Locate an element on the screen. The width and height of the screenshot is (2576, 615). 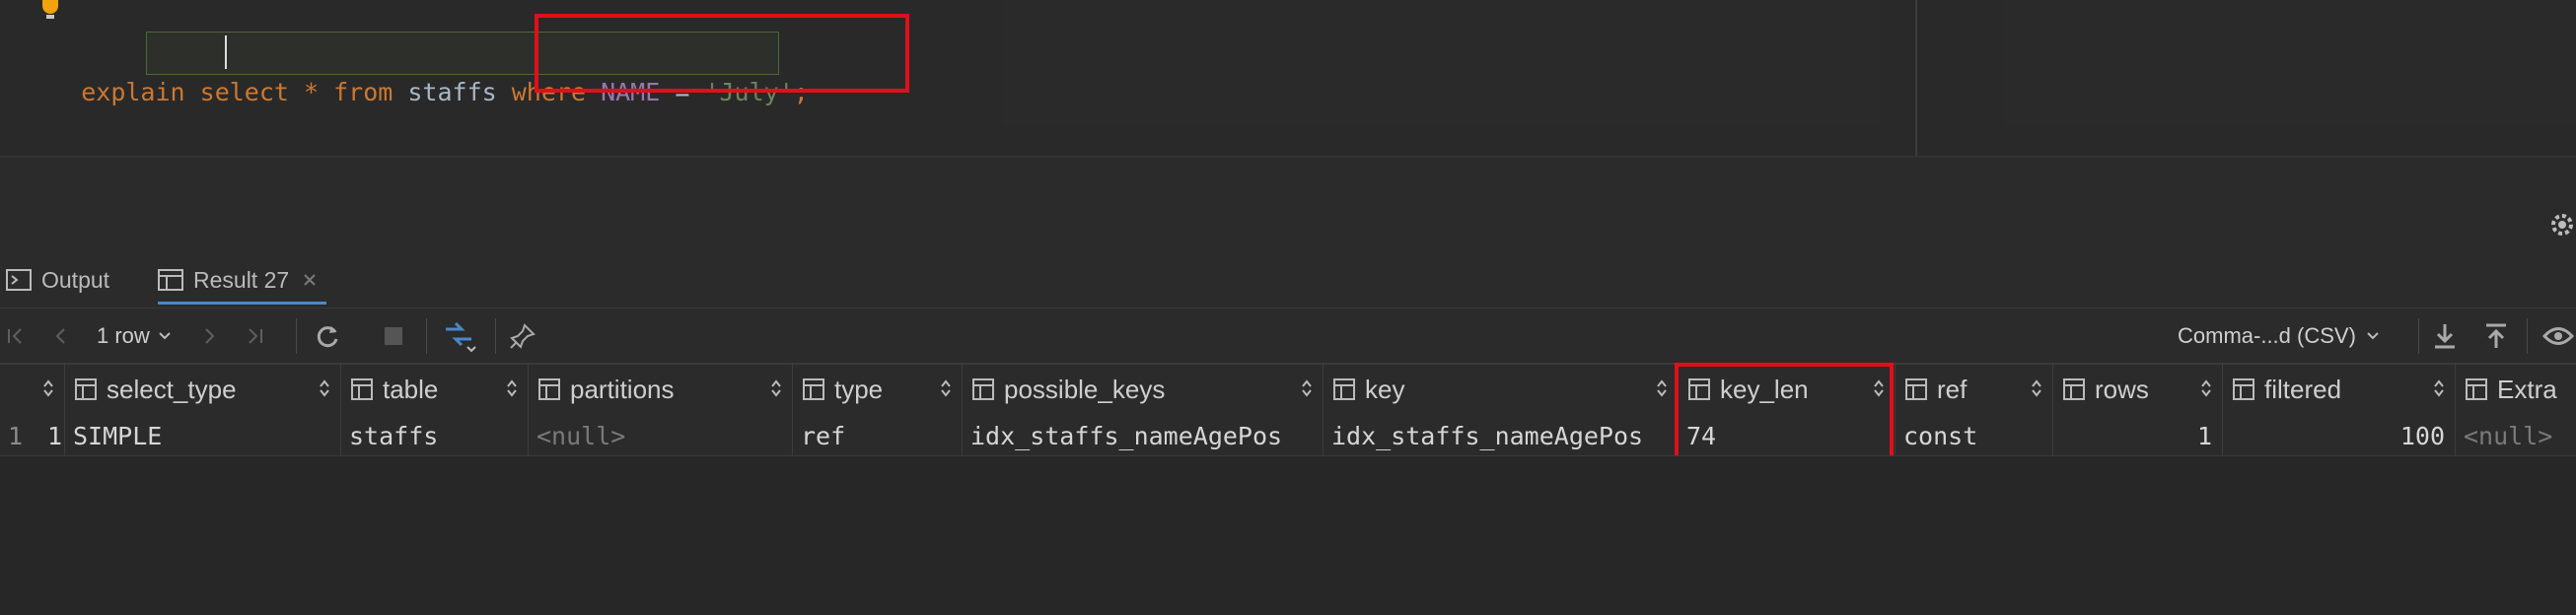
column-header-label: table is located at coordinates (411, 389).